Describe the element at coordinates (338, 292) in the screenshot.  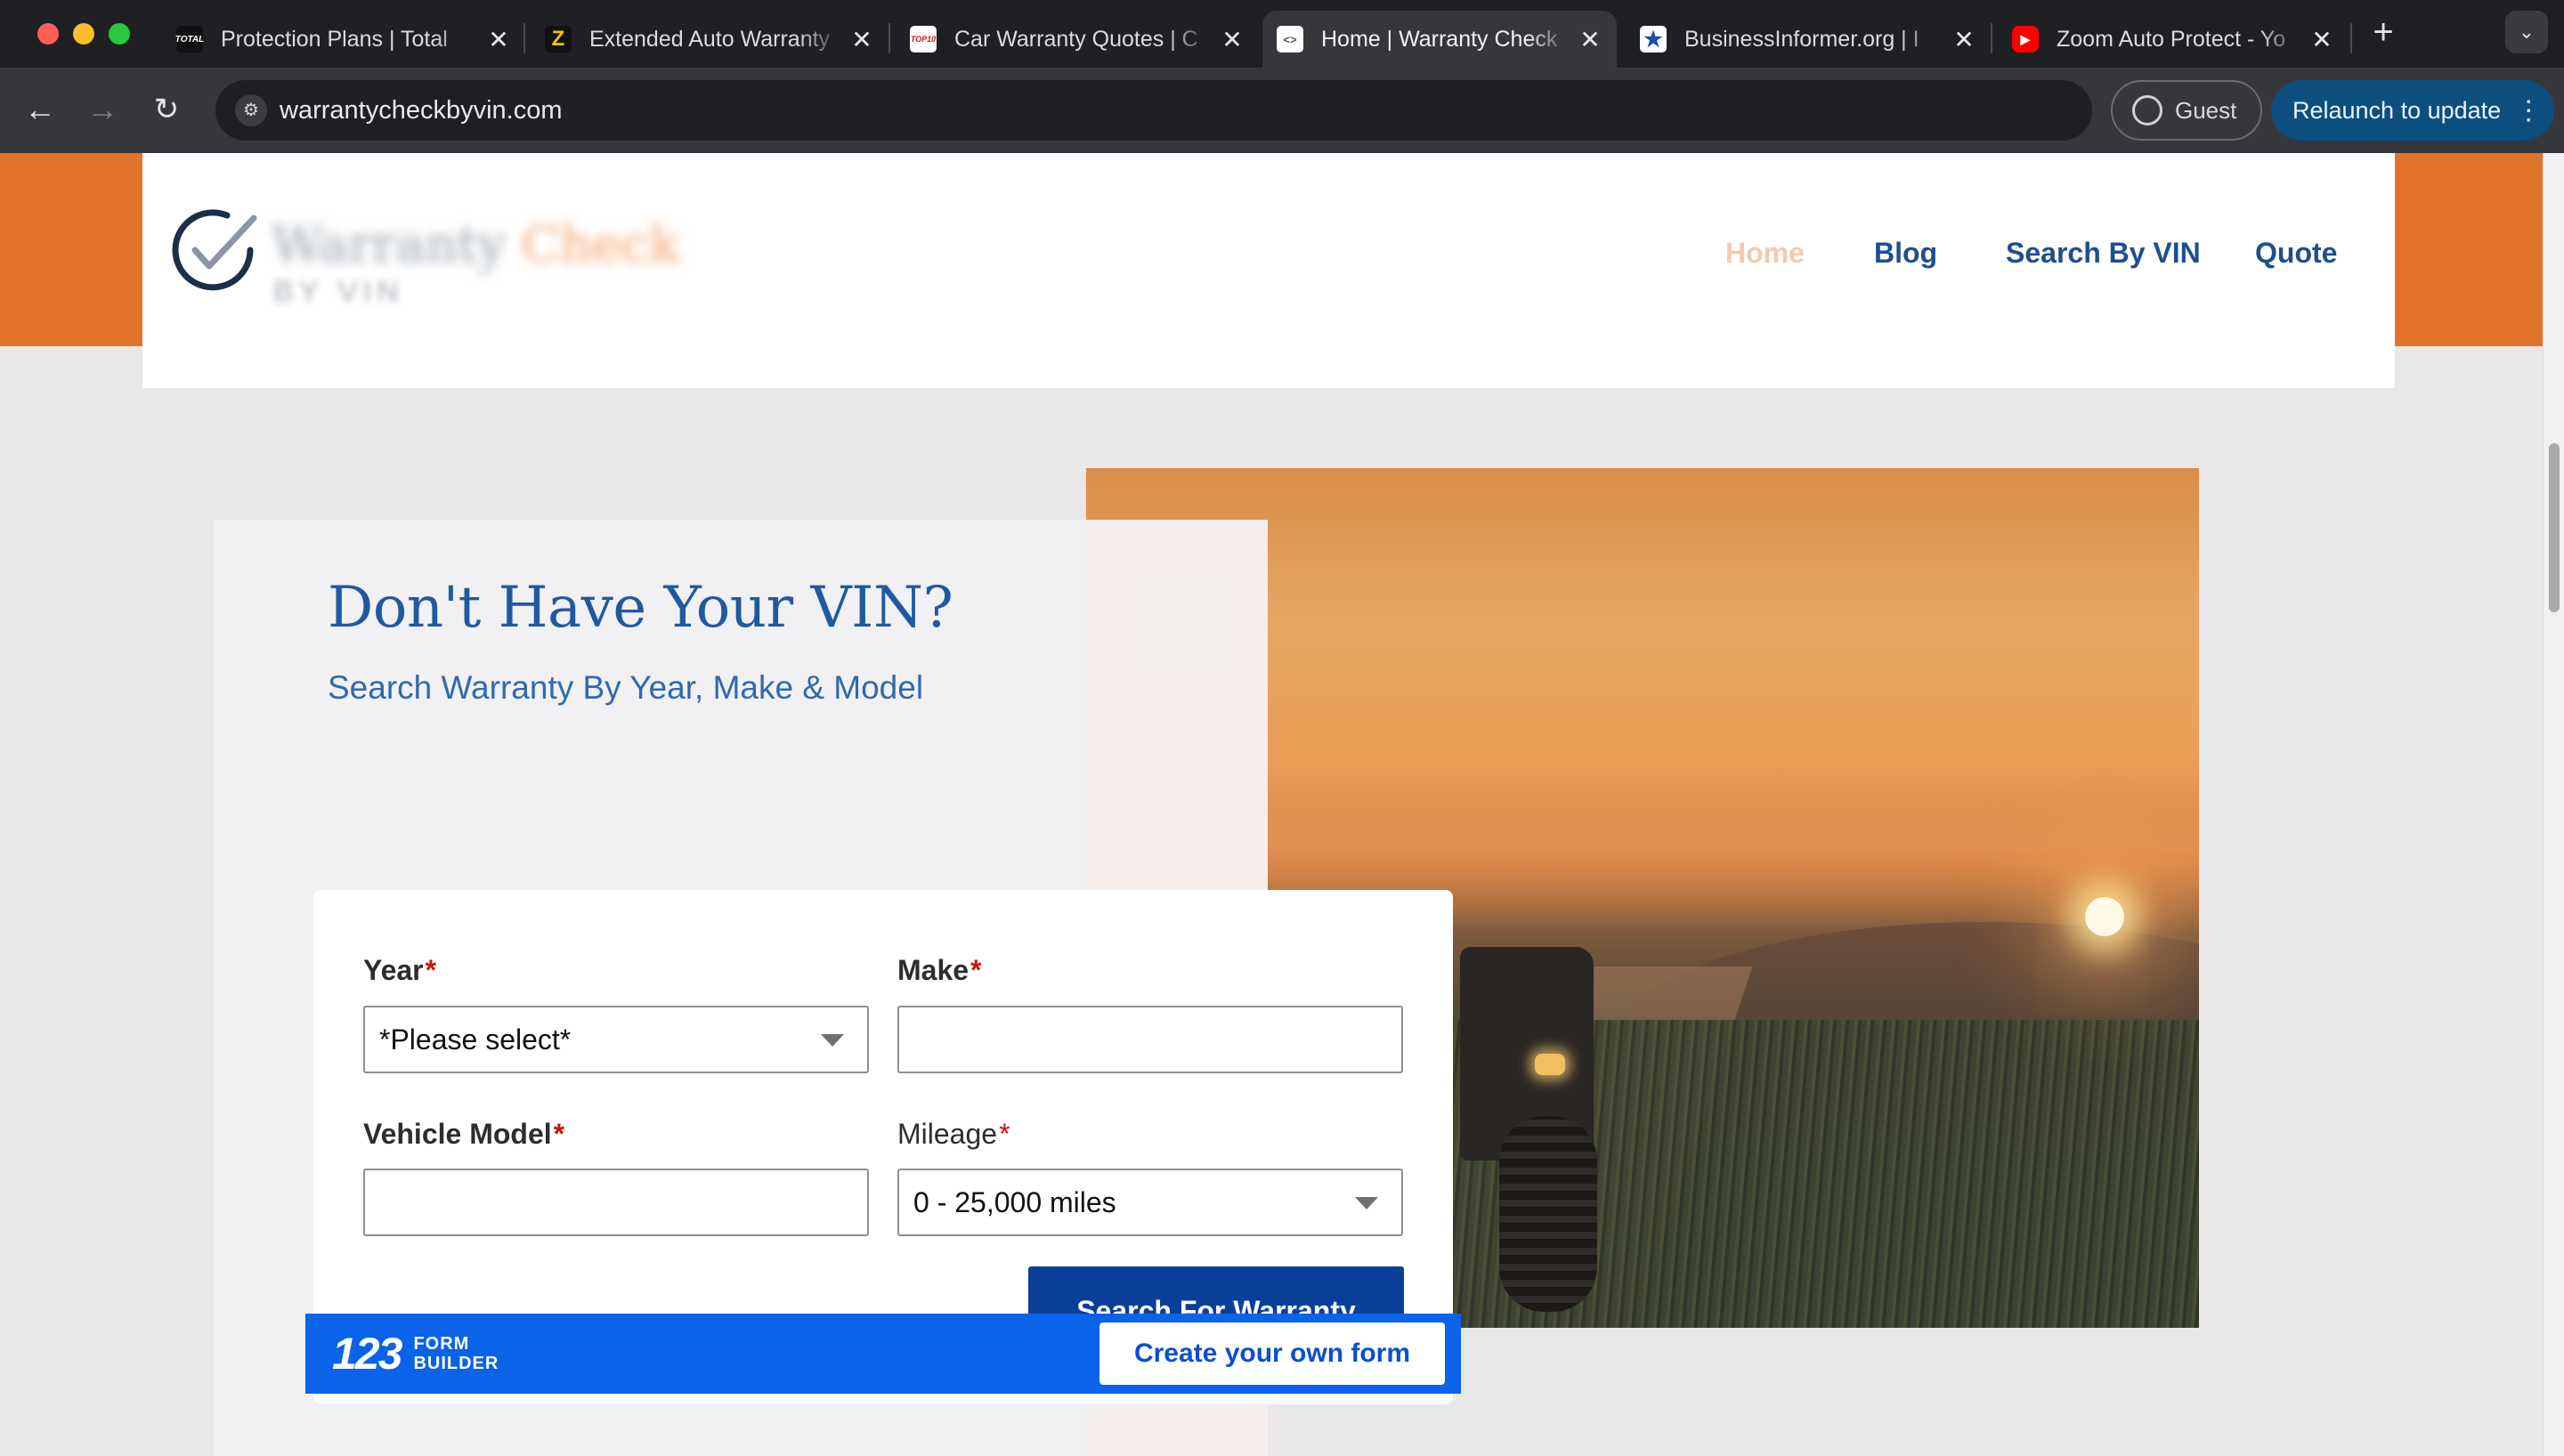
I see `logo-subtitle: BY VIN` at that location.